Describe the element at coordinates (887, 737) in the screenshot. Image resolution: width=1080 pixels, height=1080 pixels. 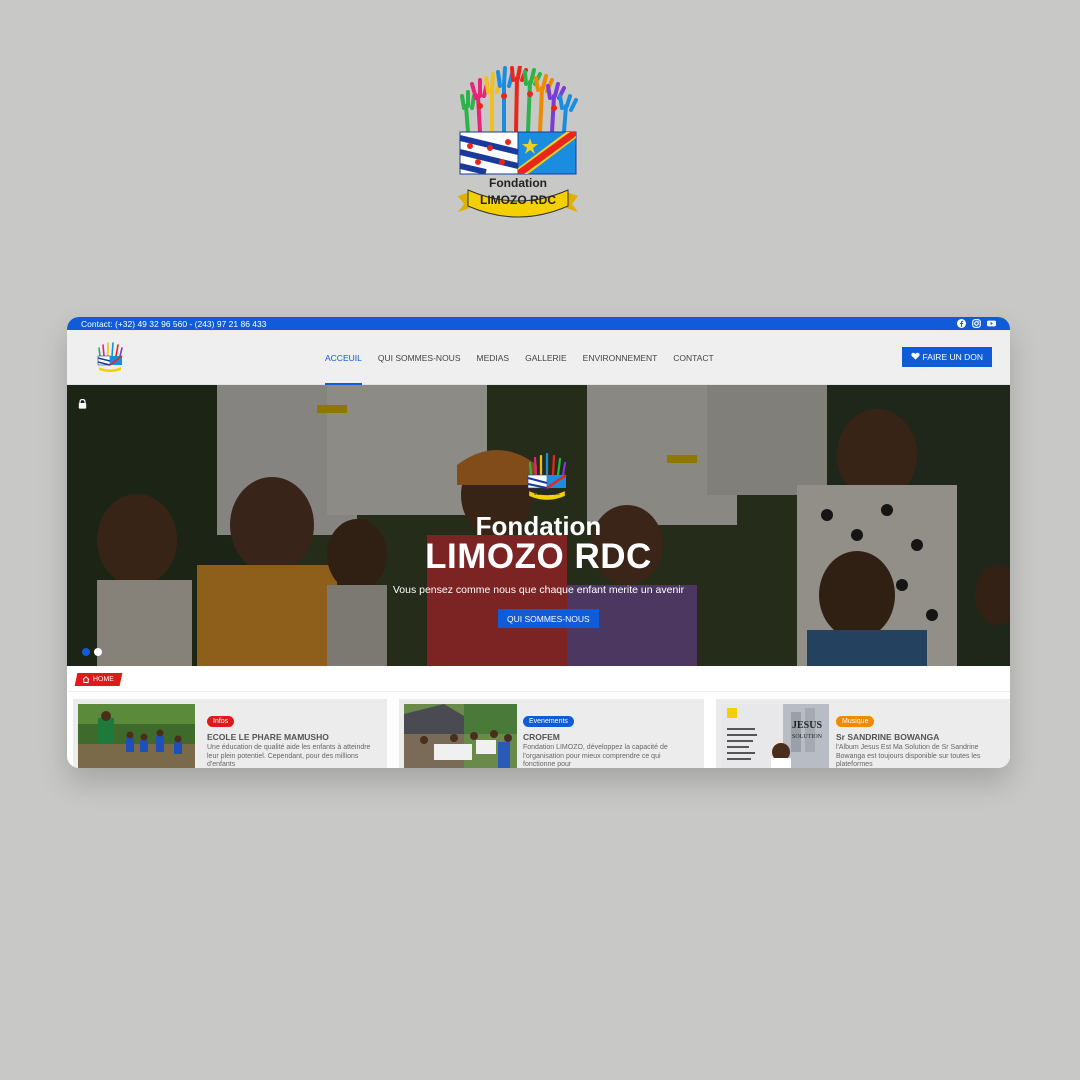
I see `card-title: Sr SANDRINE BOWANGA` at that location.